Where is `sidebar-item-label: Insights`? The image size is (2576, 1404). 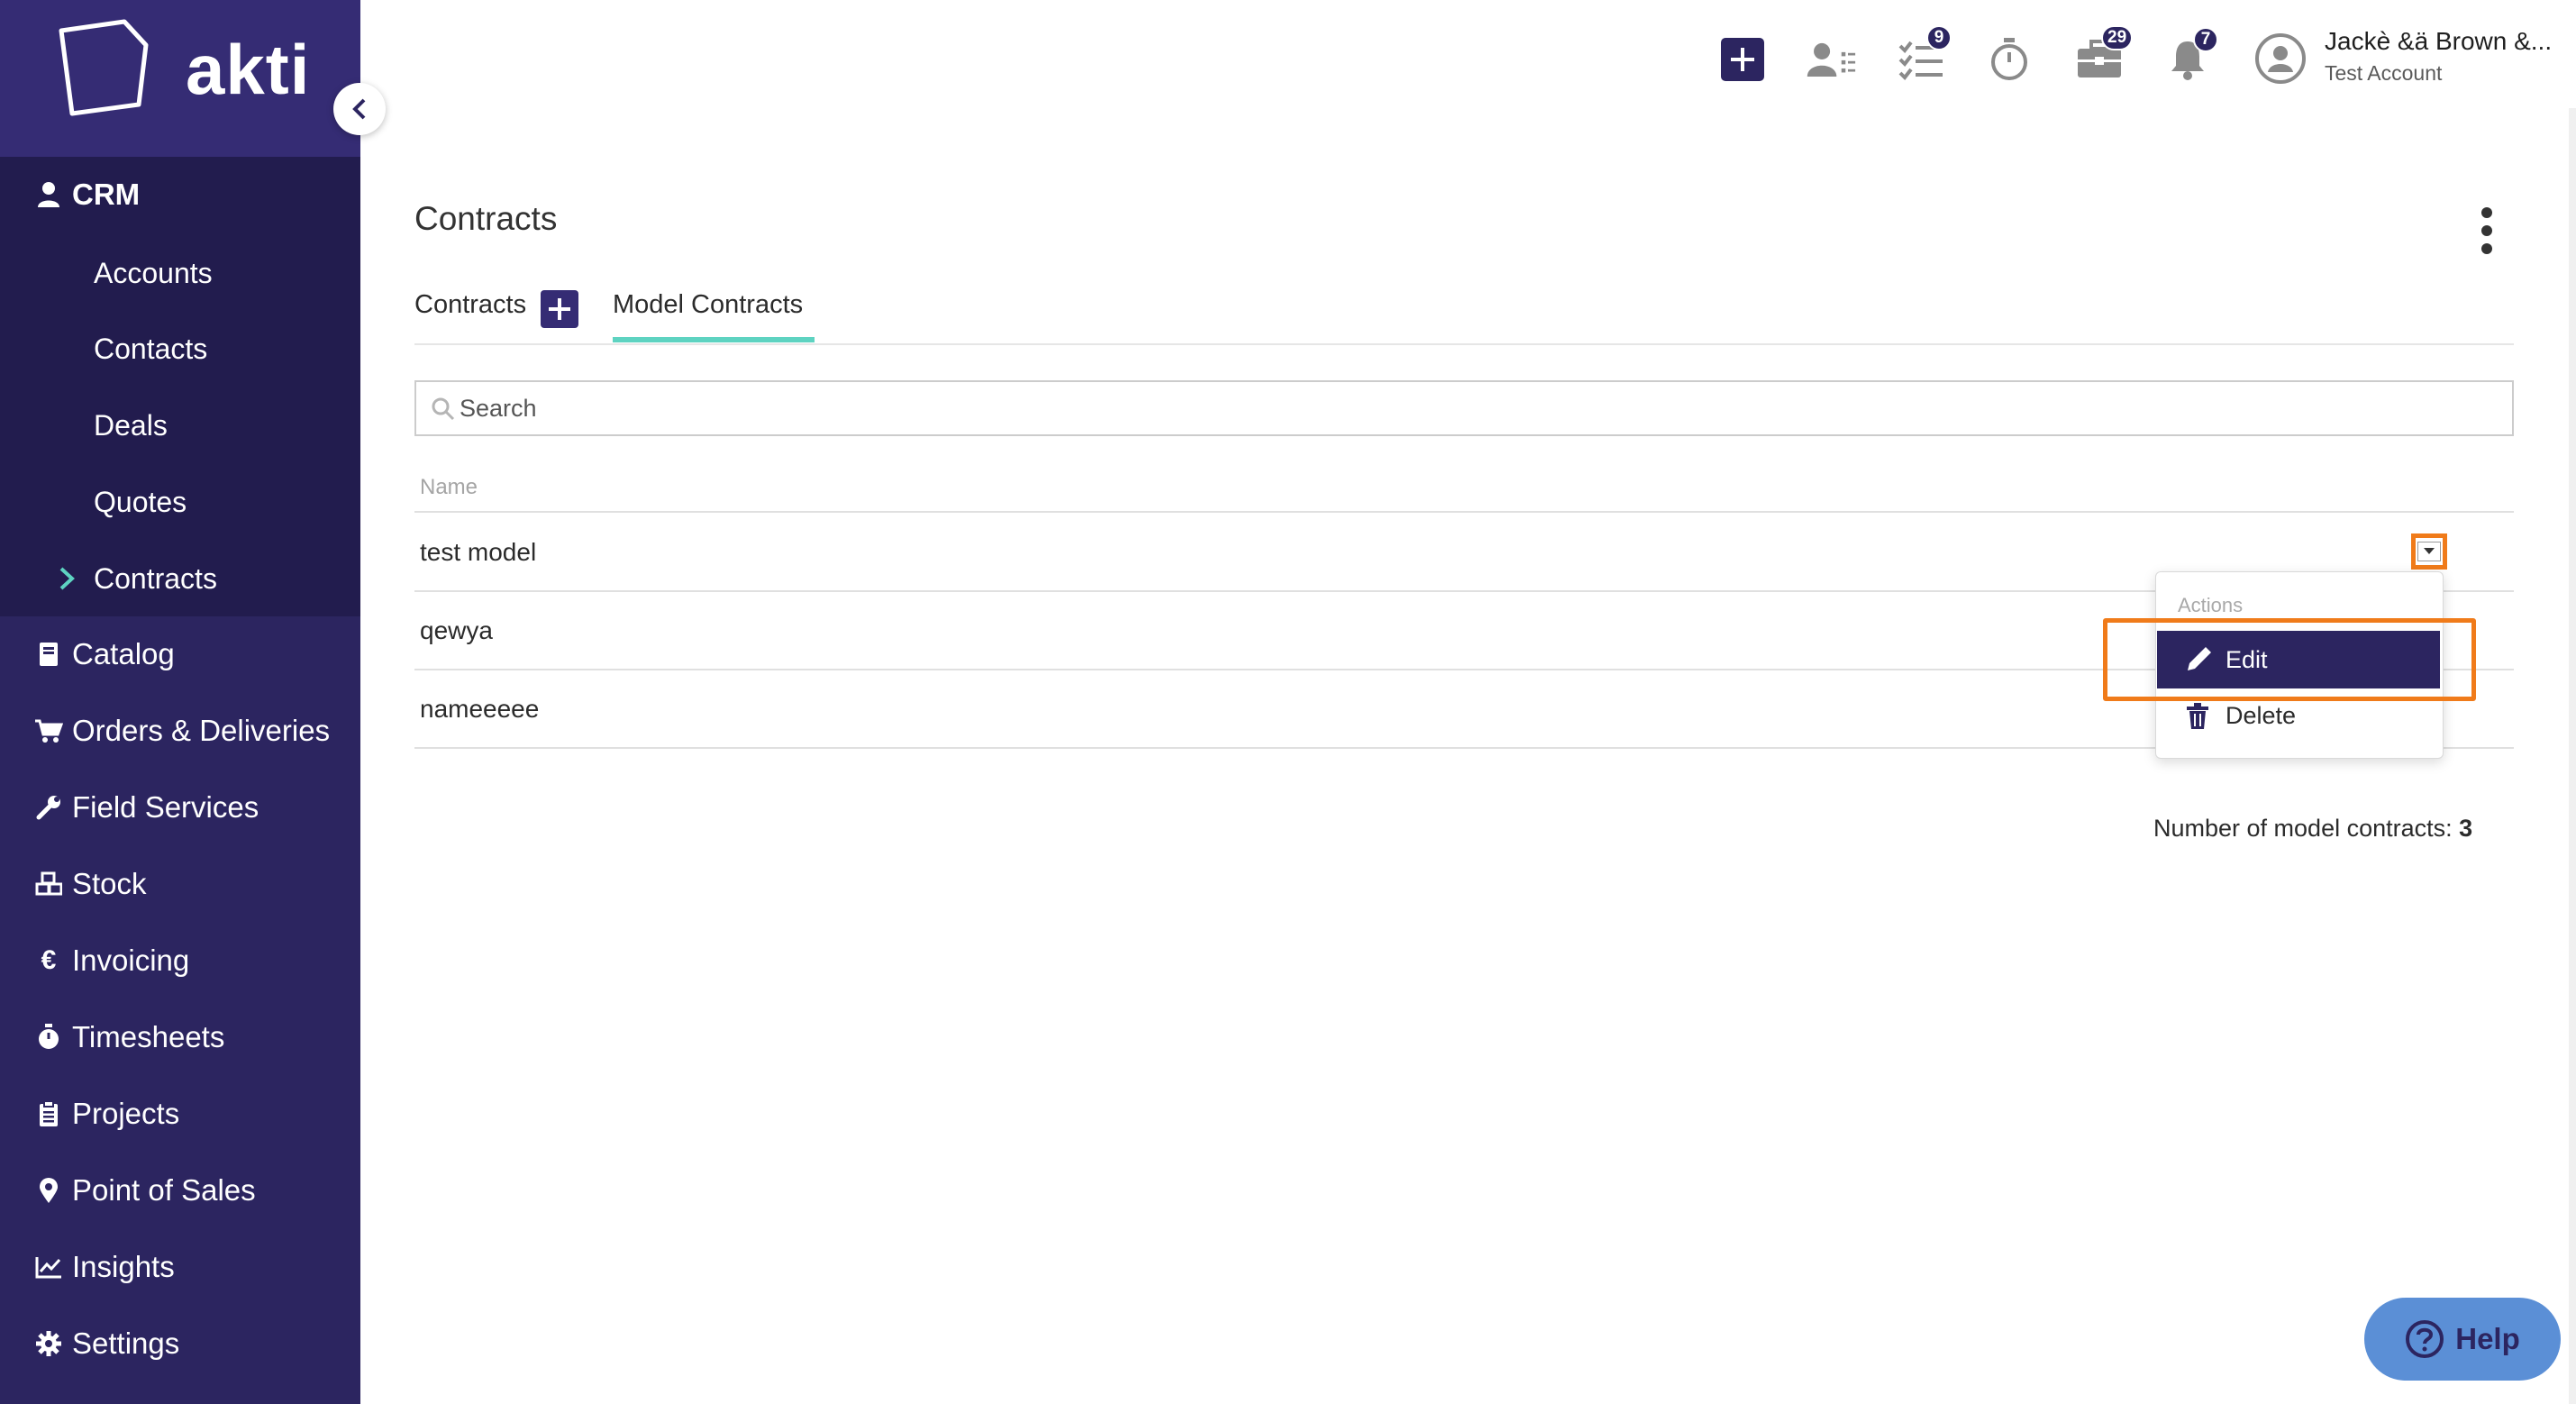 sidebar-item-label: Insights is located at coordinates (123, 1266).